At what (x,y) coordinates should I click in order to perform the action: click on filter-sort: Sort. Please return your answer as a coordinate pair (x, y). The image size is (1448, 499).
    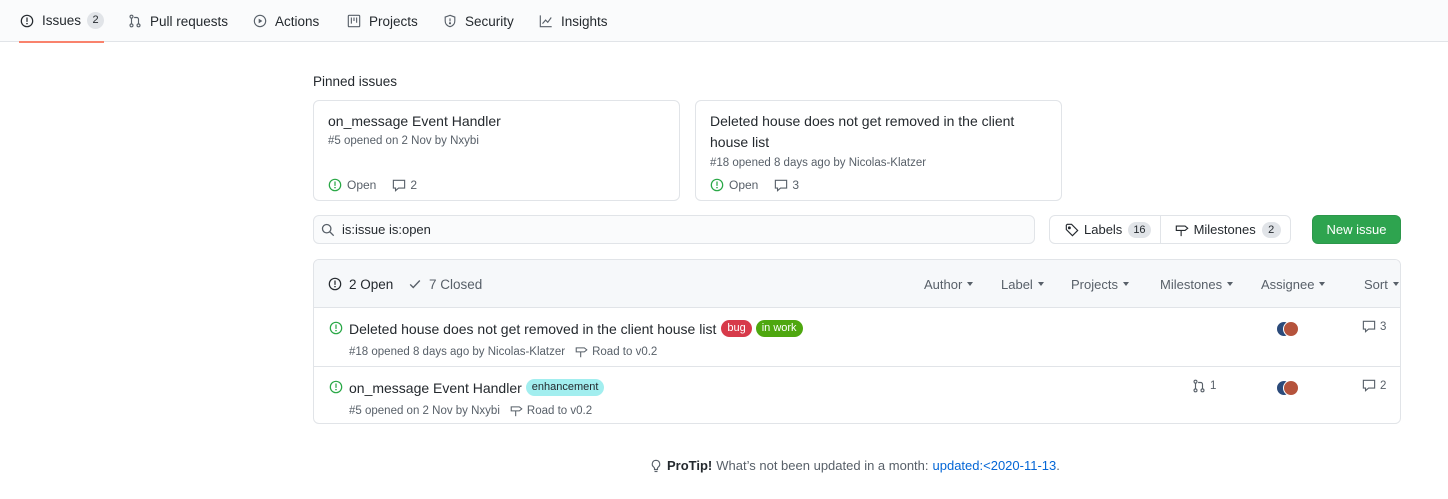
    Looking at the image, I should click on (1381, 284).